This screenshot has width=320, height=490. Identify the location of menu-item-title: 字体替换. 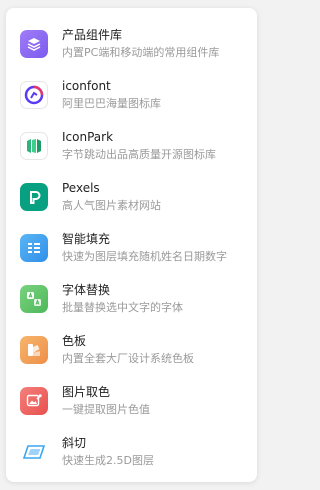
(86, 290).